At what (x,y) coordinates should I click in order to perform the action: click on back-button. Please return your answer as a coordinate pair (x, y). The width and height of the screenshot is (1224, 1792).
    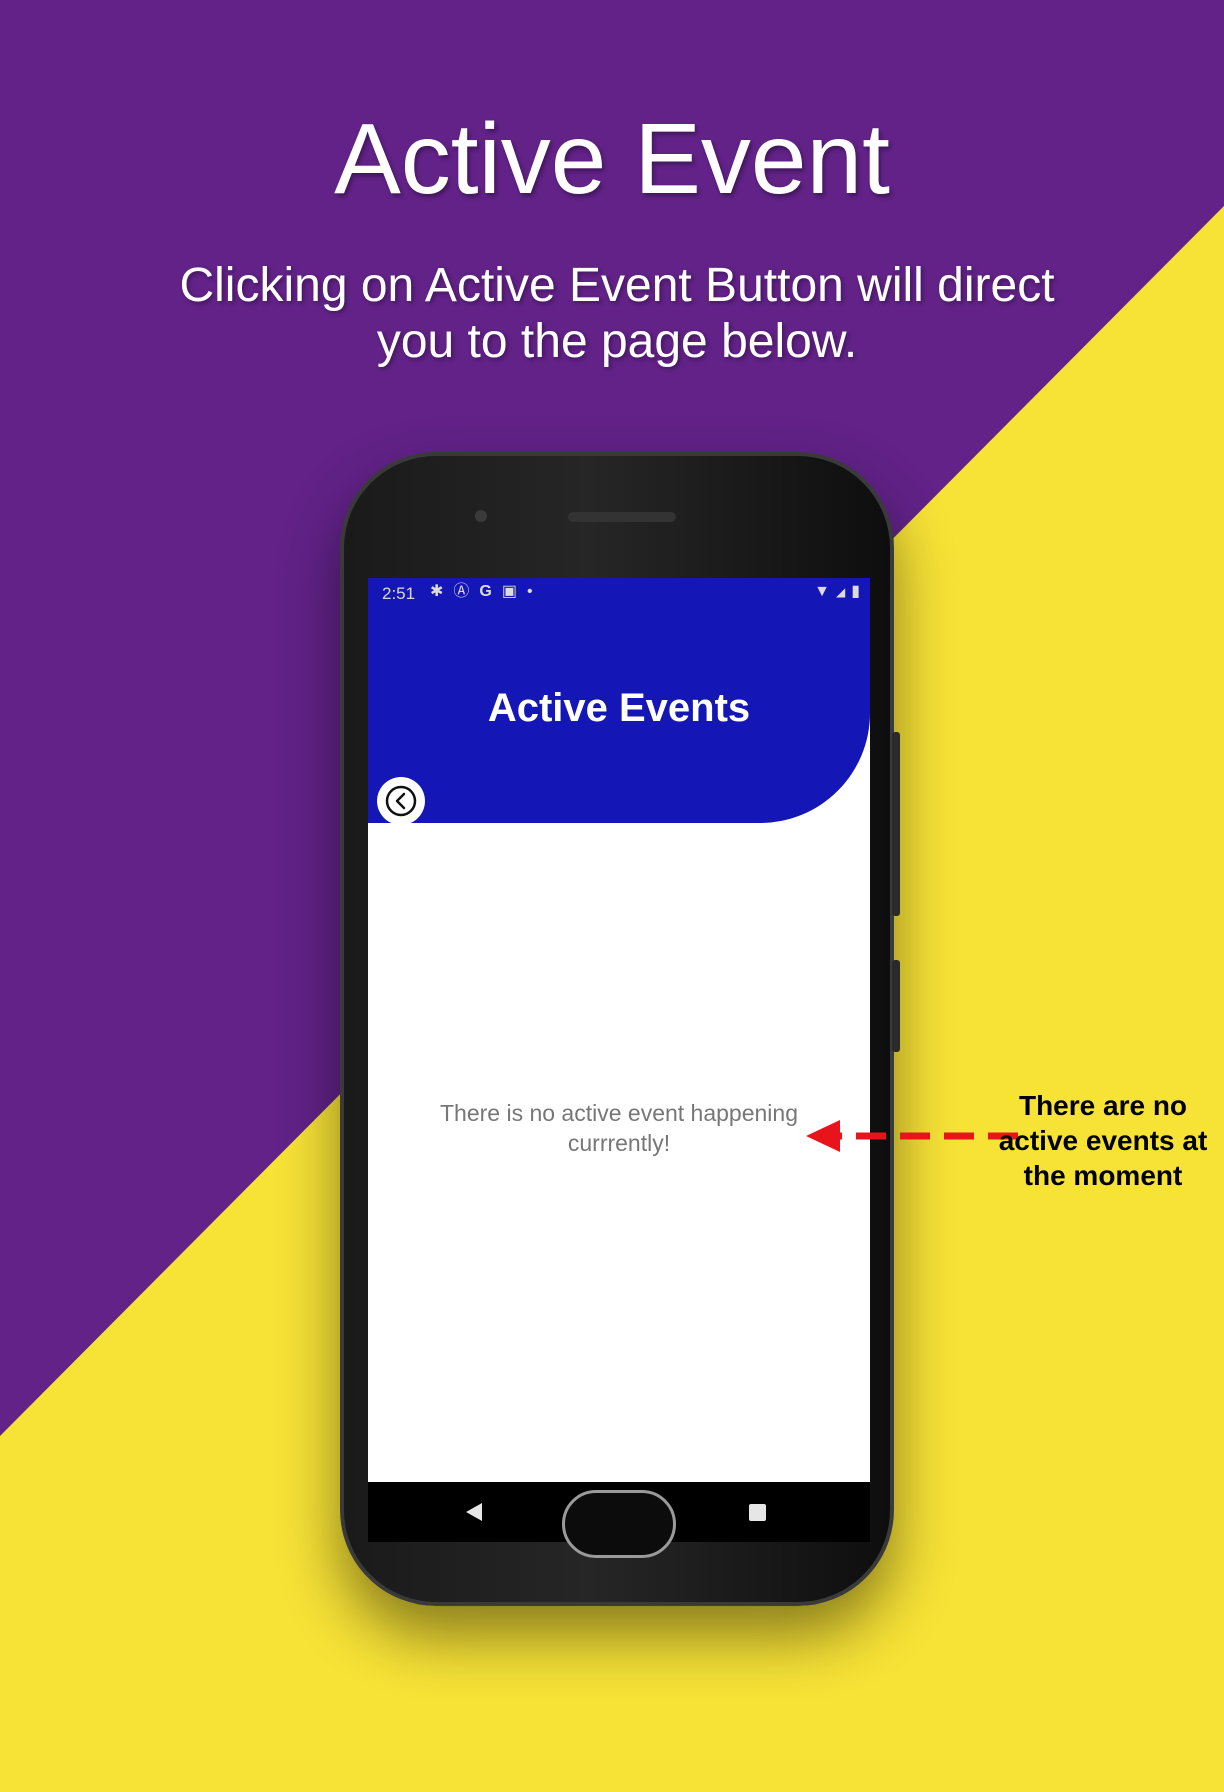
    Looking at the image, I should click on (401, 801).